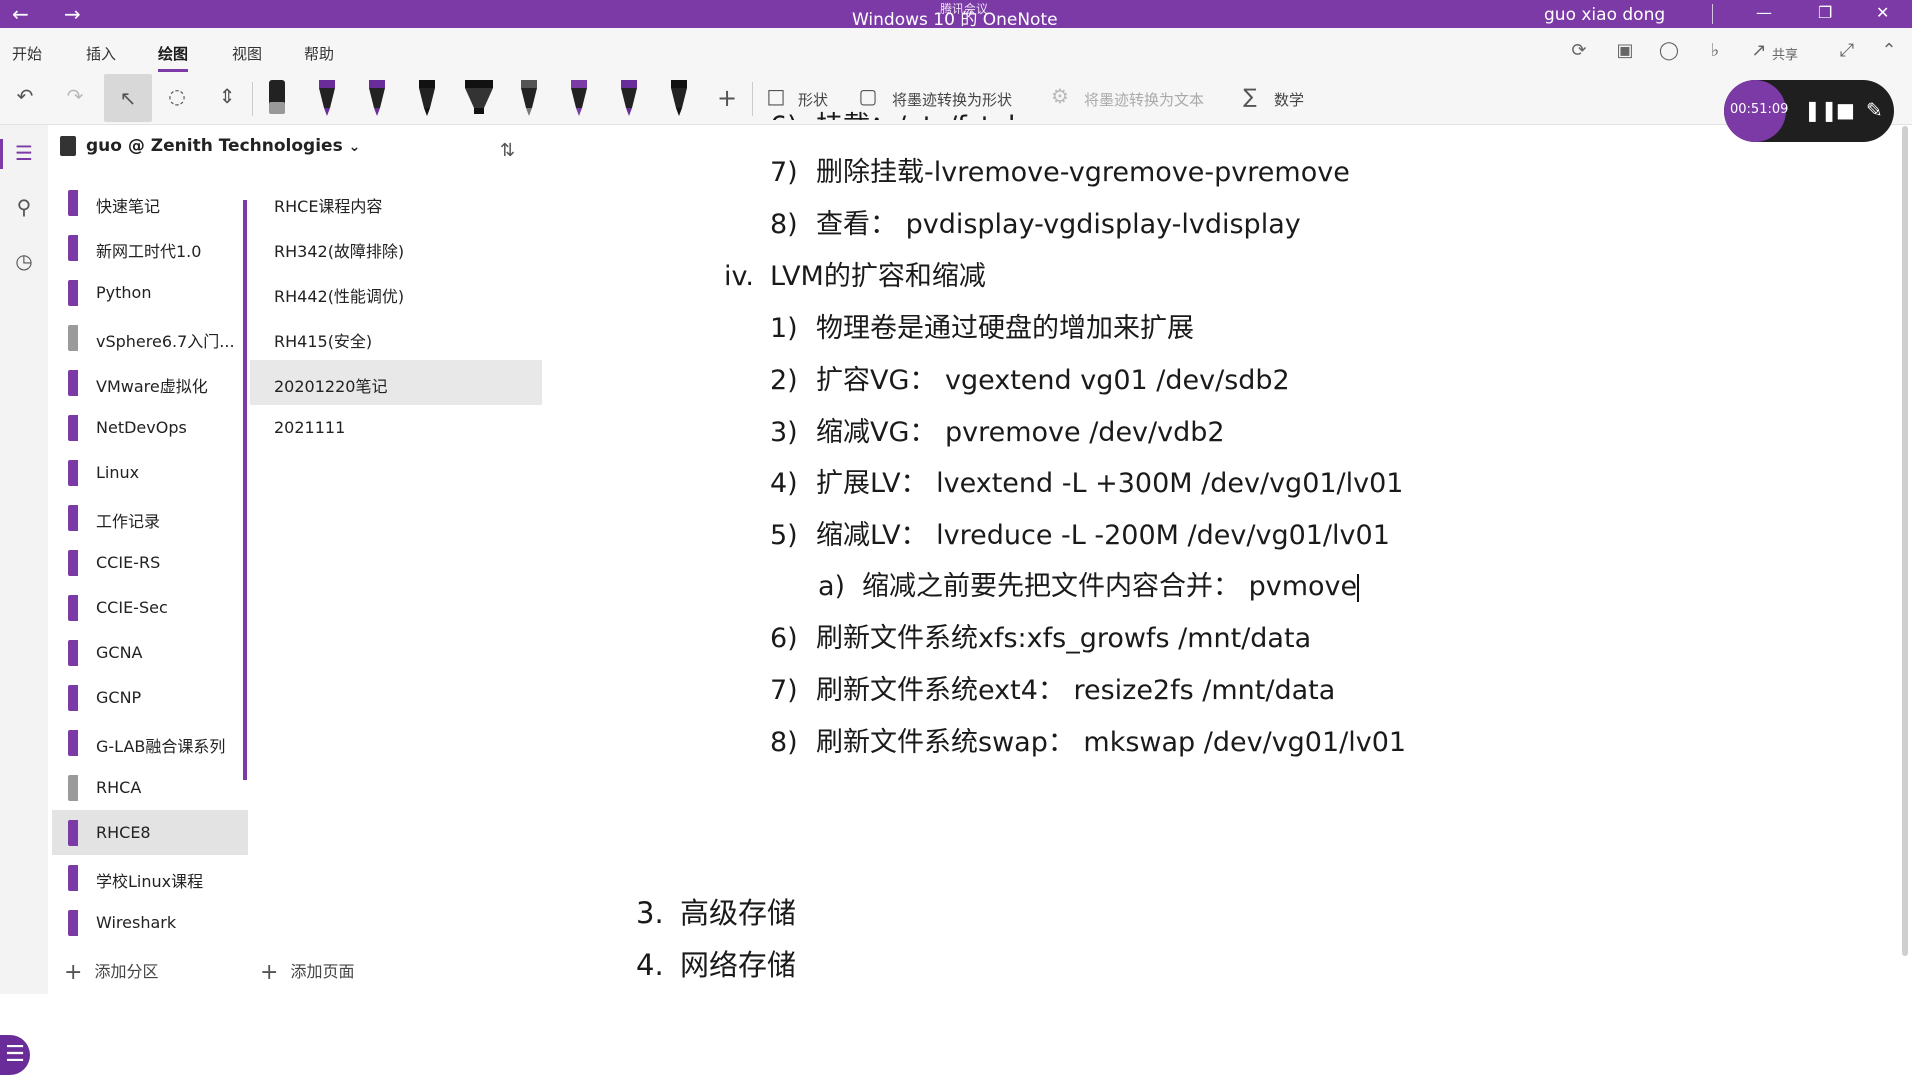 The image size is (1912, 1075). Describe the element at coordinates (173, 57) in the screenshot. I see `tab-draw: 绘图` at that location.